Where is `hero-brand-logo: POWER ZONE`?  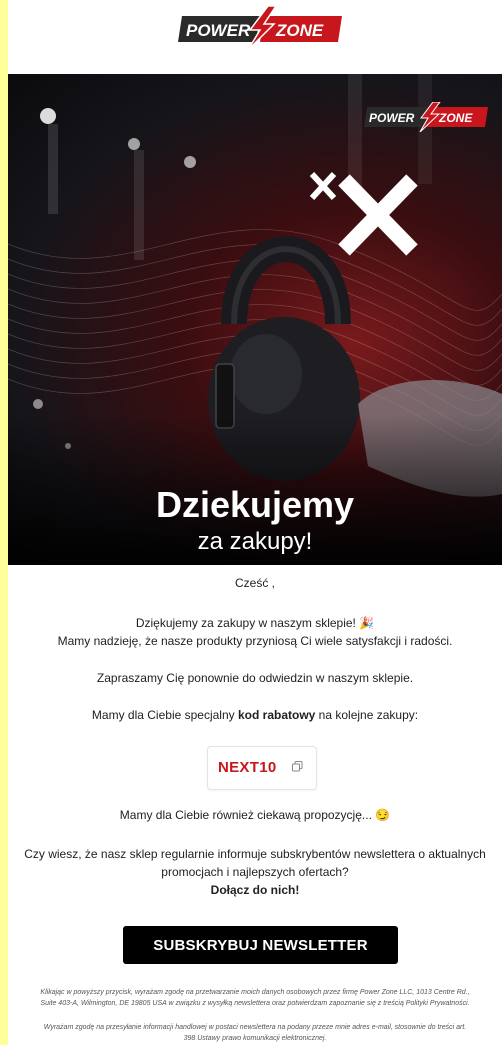
hero-brand-logo: POWER ZONE is located at coordinates (426, 117).